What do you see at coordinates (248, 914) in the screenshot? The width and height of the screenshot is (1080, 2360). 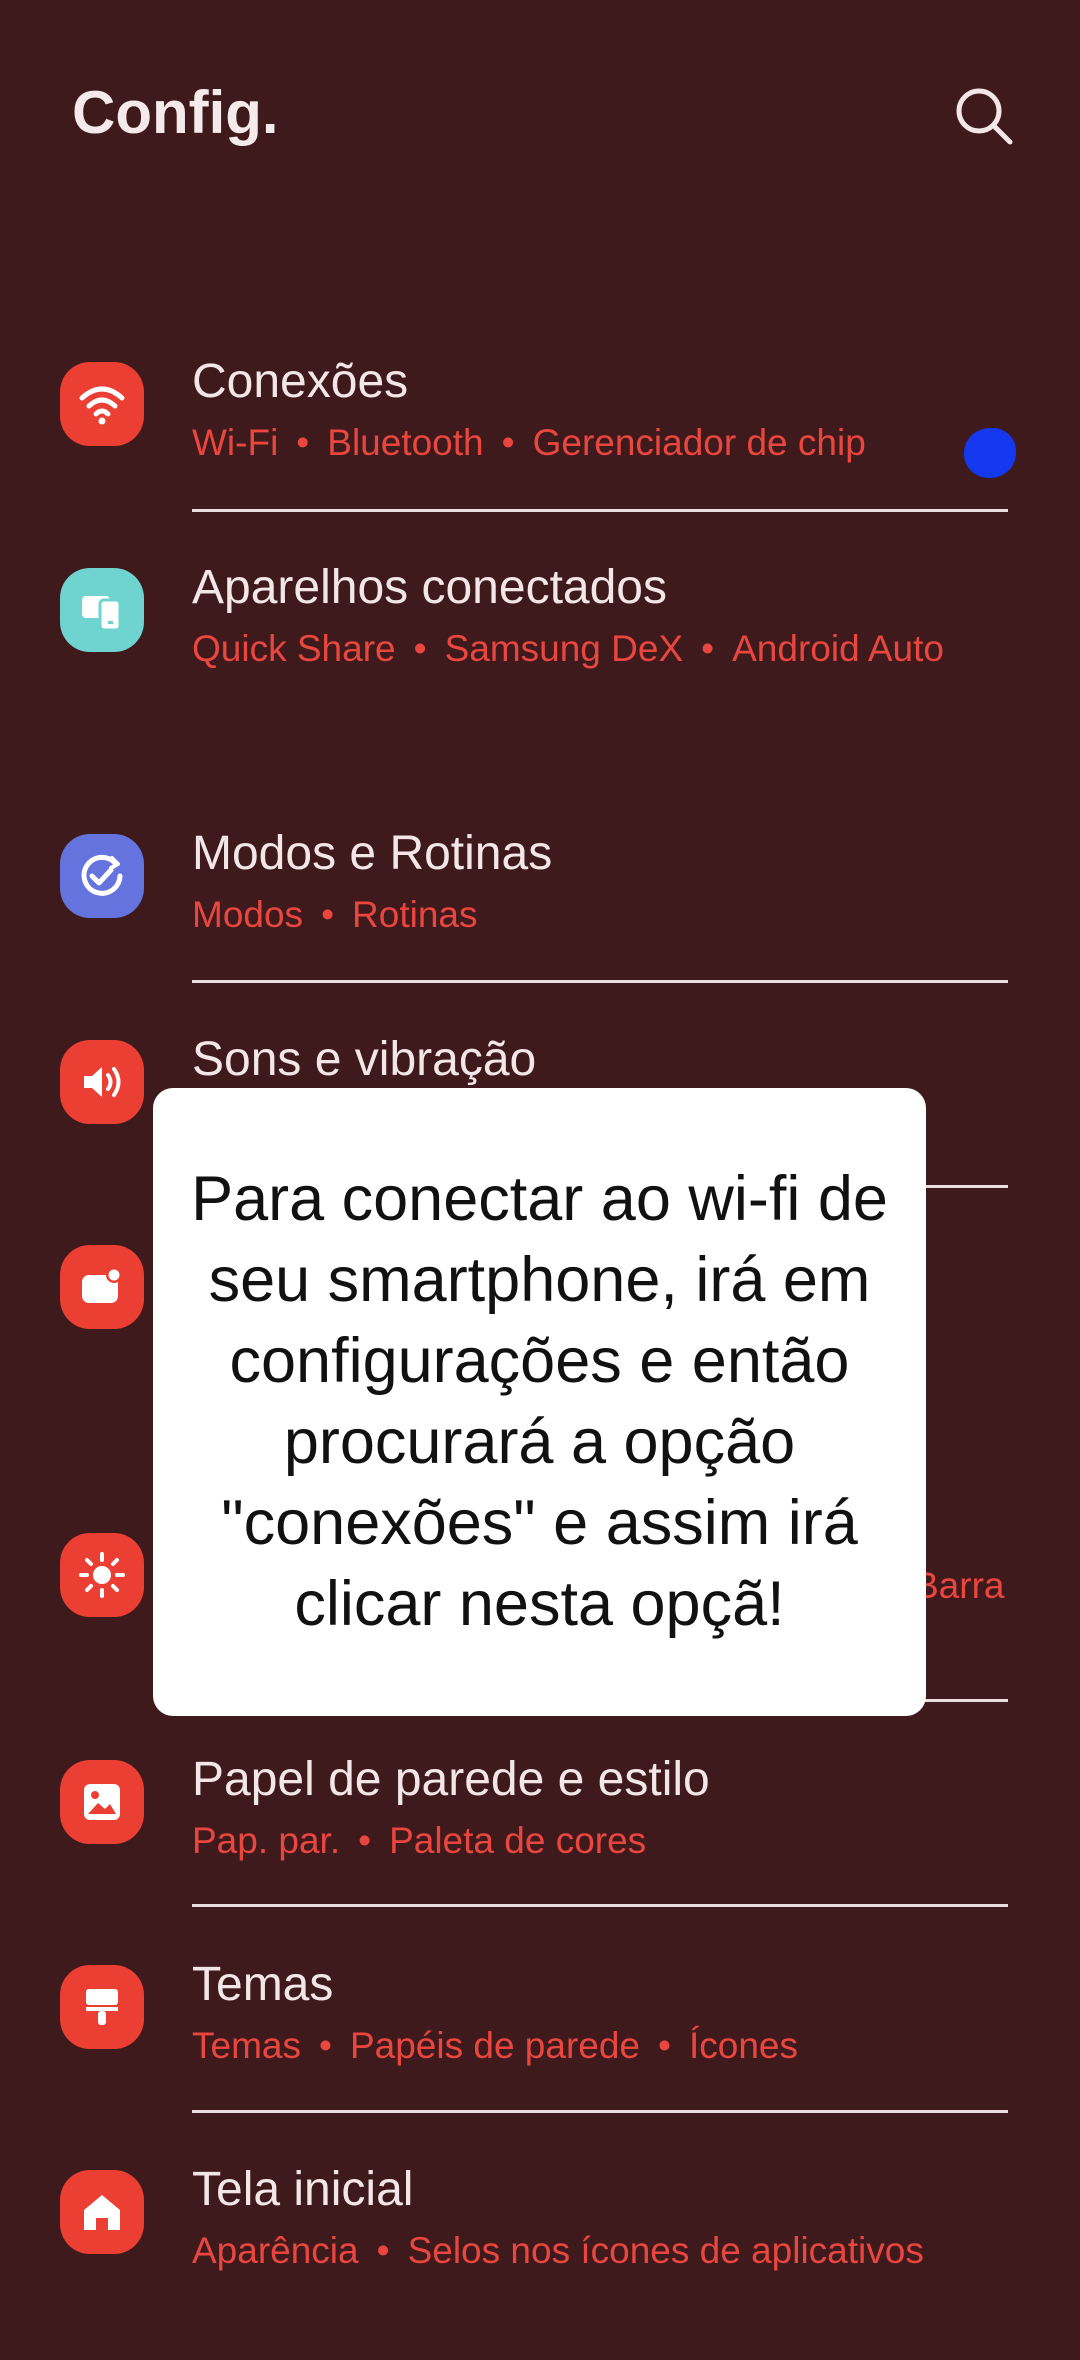 I see `subtitle-part: Modos` at bounding box center [248, 914].